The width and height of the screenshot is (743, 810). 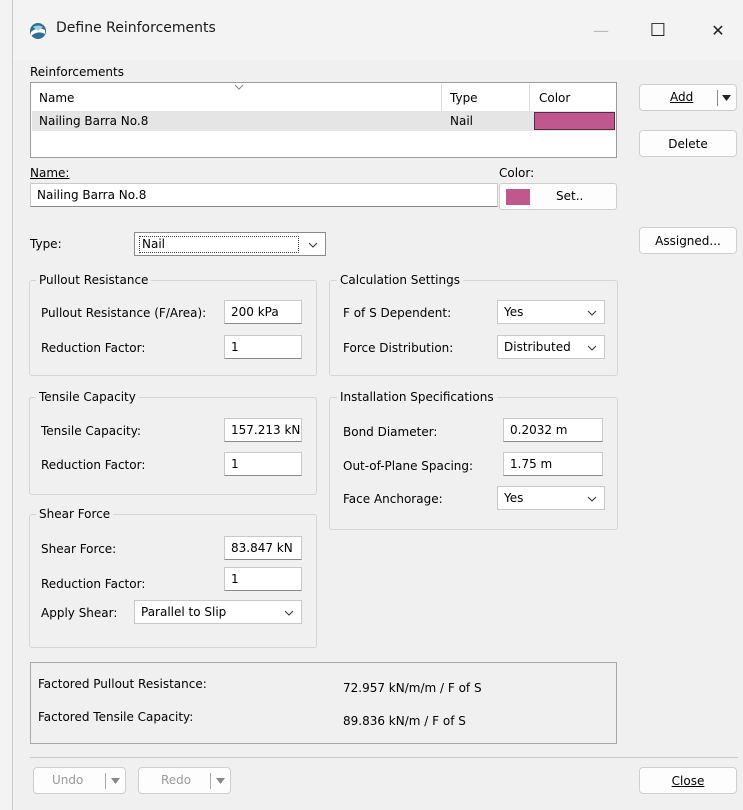 I want to click on fos-dependent-value: Yes, so click(x=514, y=312).